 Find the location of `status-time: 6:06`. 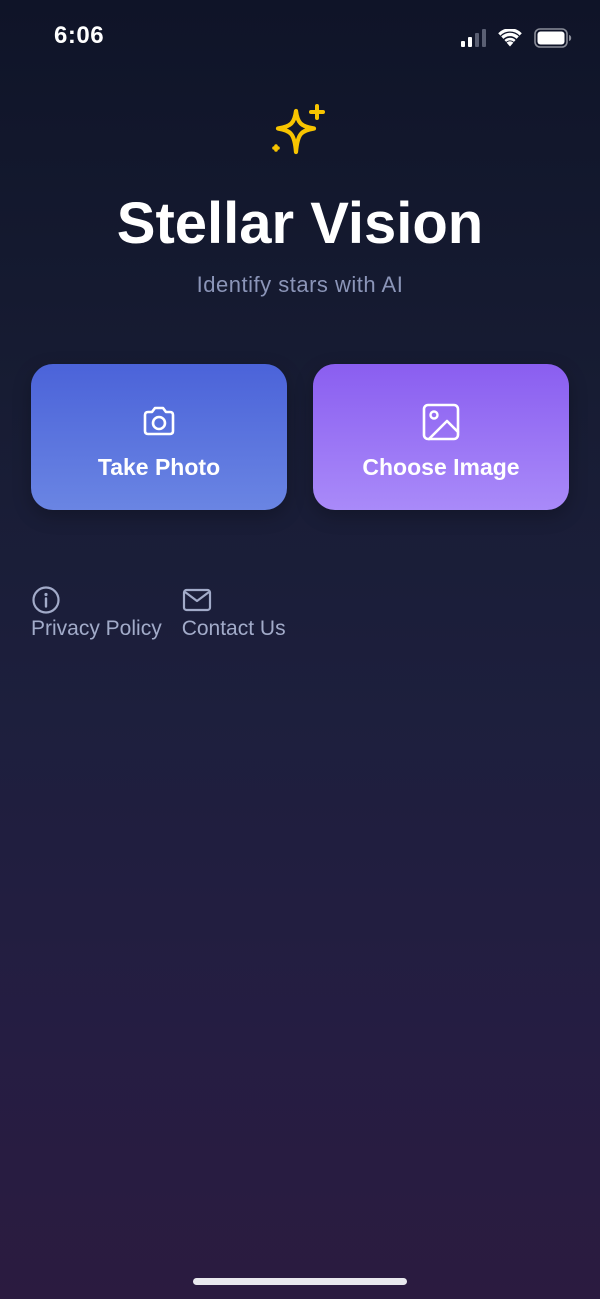

status-time: 6:06 is located at coordinates (79, 35).